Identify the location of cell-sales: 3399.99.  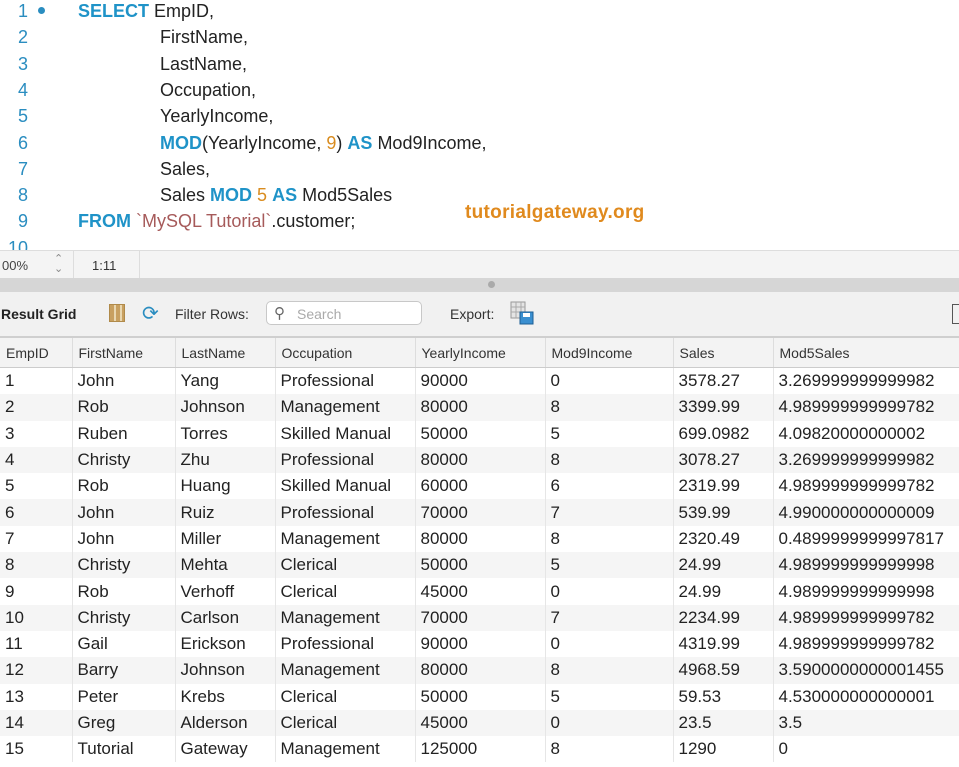
(723, 407).